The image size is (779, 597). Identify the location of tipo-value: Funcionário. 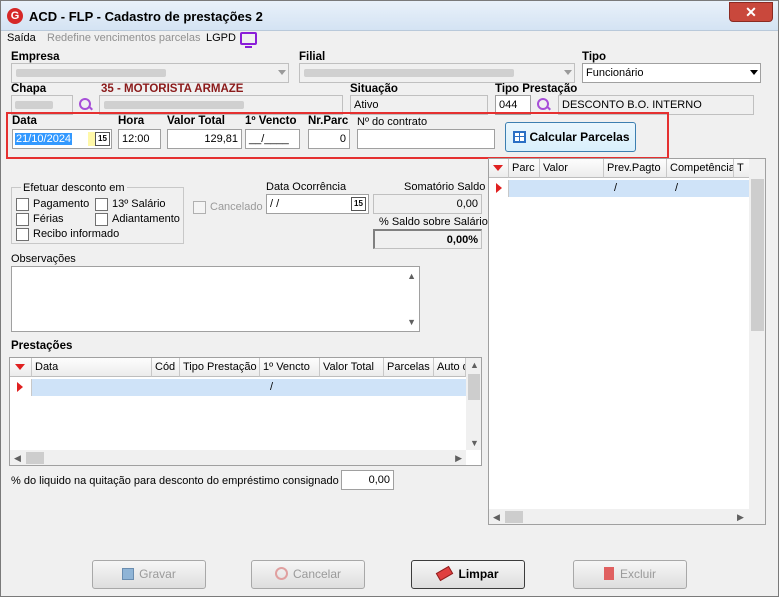
(615, 73).